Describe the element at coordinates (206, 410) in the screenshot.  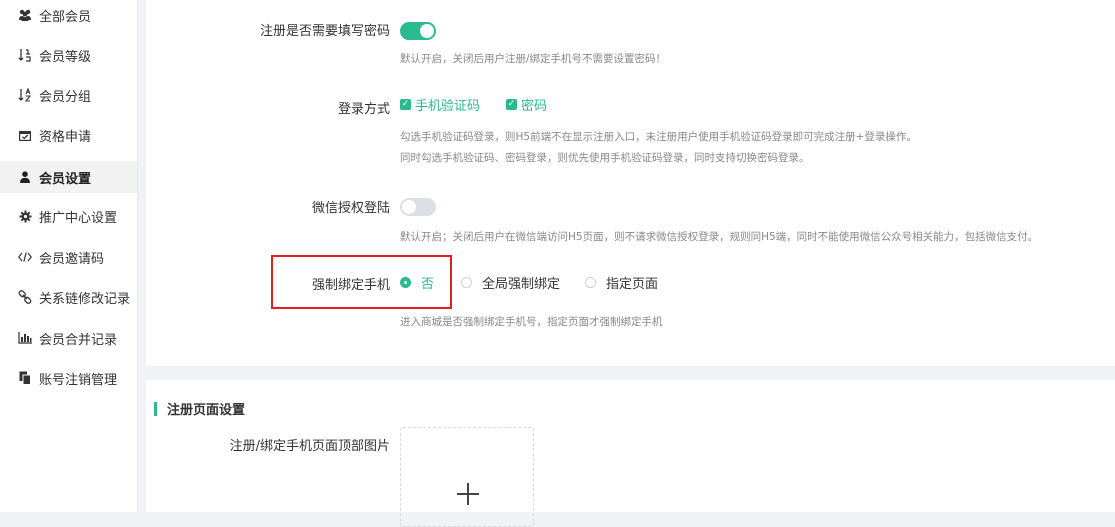
I see `section-title-text: 注册页面设置` at that location.